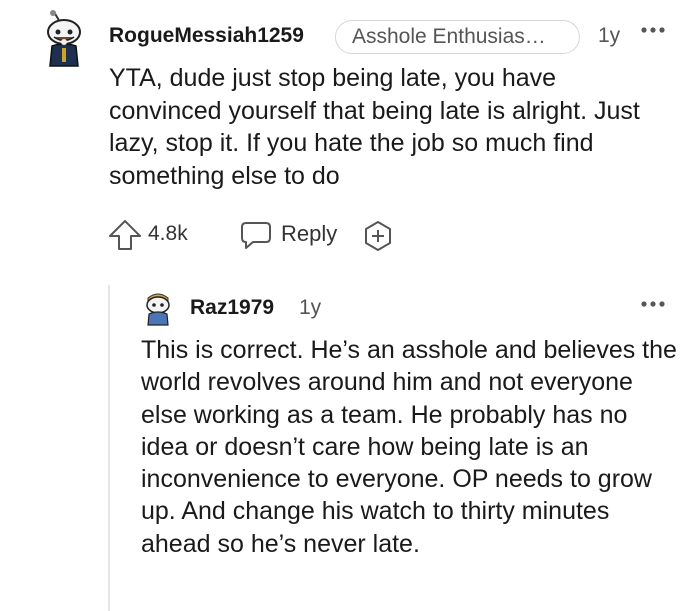 The width and height of the screenshot is (700, 611). I want to click on upvote-button, so click(125, 235).